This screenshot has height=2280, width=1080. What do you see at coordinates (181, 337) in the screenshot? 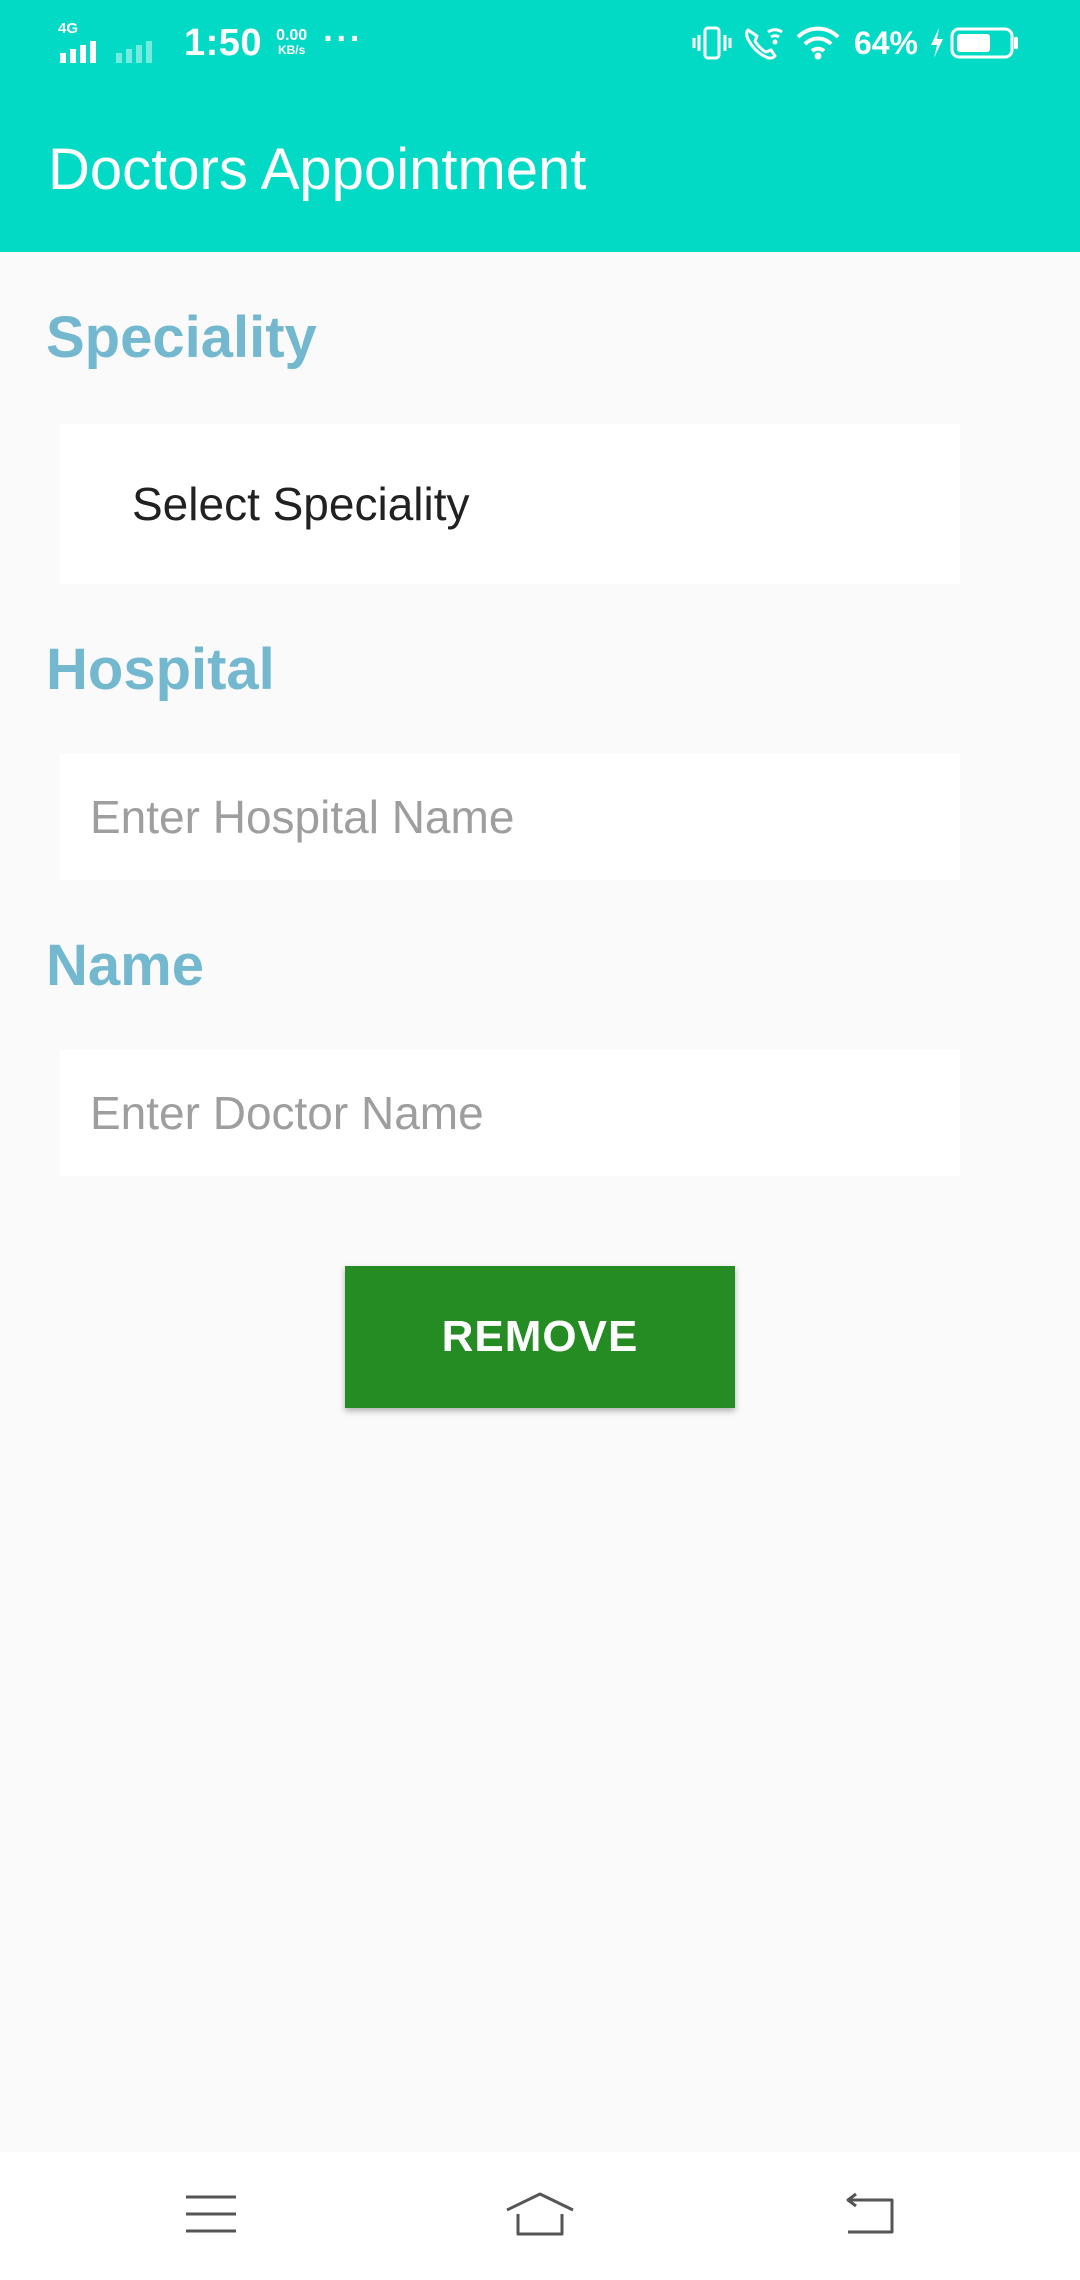
I see `speciality-label: Speciality` at bounding box center [181, 337].